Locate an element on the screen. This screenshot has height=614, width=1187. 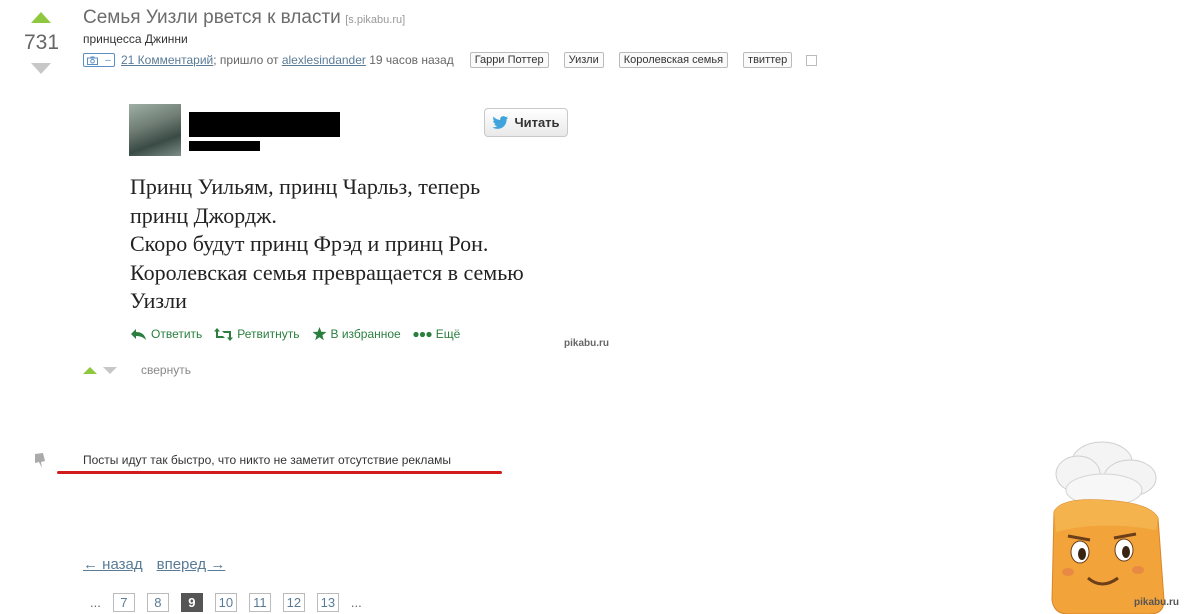
red-underline is located at coordinates (279, 472).